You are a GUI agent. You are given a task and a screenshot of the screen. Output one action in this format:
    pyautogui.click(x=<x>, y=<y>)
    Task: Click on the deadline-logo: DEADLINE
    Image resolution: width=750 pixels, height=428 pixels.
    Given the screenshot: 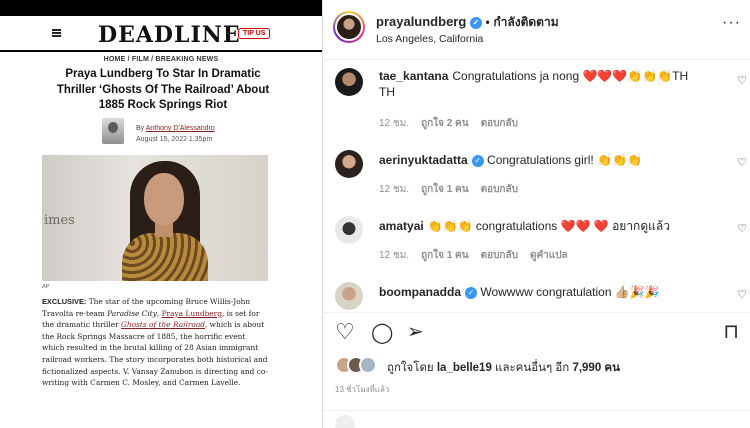 What is the action you would take?
    pyautogui.click(x=169, y=35)
    